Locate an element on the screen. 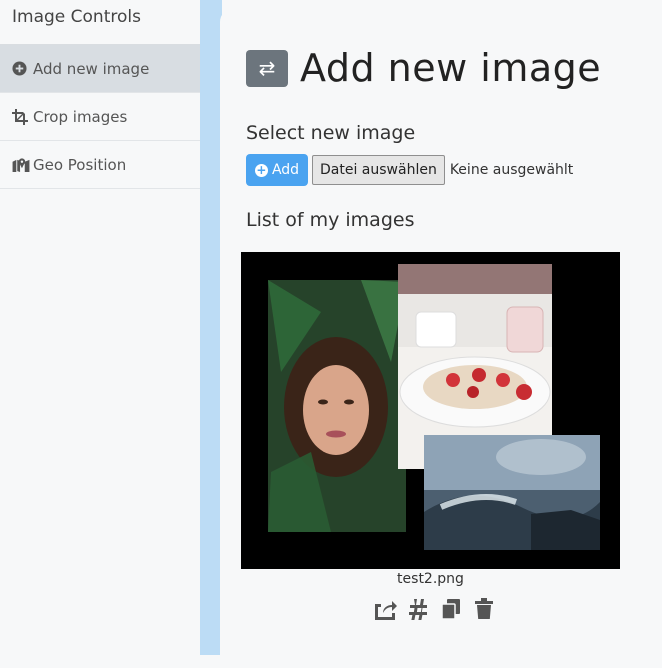 The width and height of the screenshot is (662, 668). copy-icon is located at coordinates (450, 609).